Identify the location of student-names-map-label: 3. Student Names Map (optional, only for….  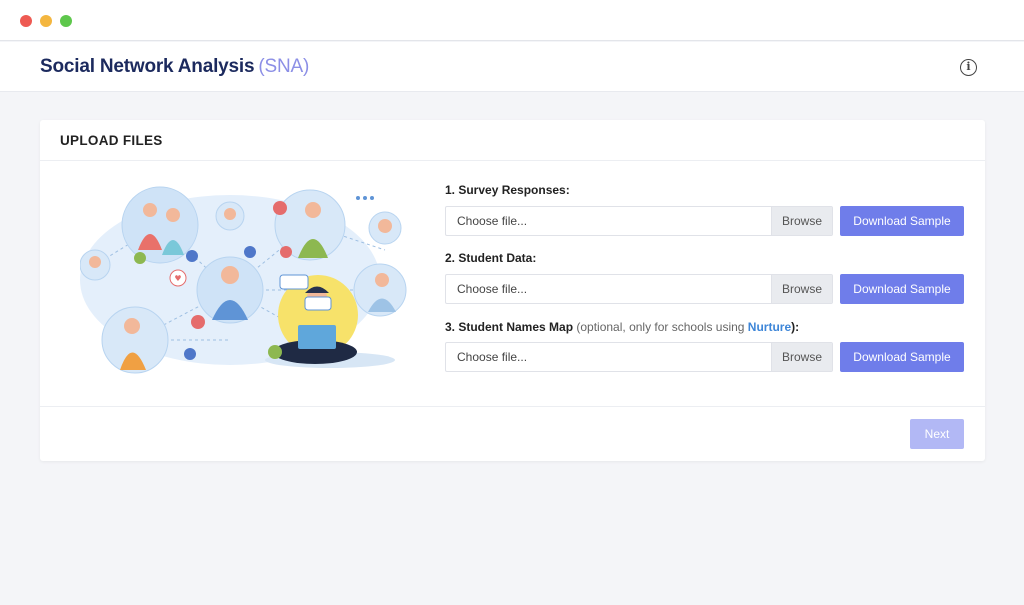
(622, 327).